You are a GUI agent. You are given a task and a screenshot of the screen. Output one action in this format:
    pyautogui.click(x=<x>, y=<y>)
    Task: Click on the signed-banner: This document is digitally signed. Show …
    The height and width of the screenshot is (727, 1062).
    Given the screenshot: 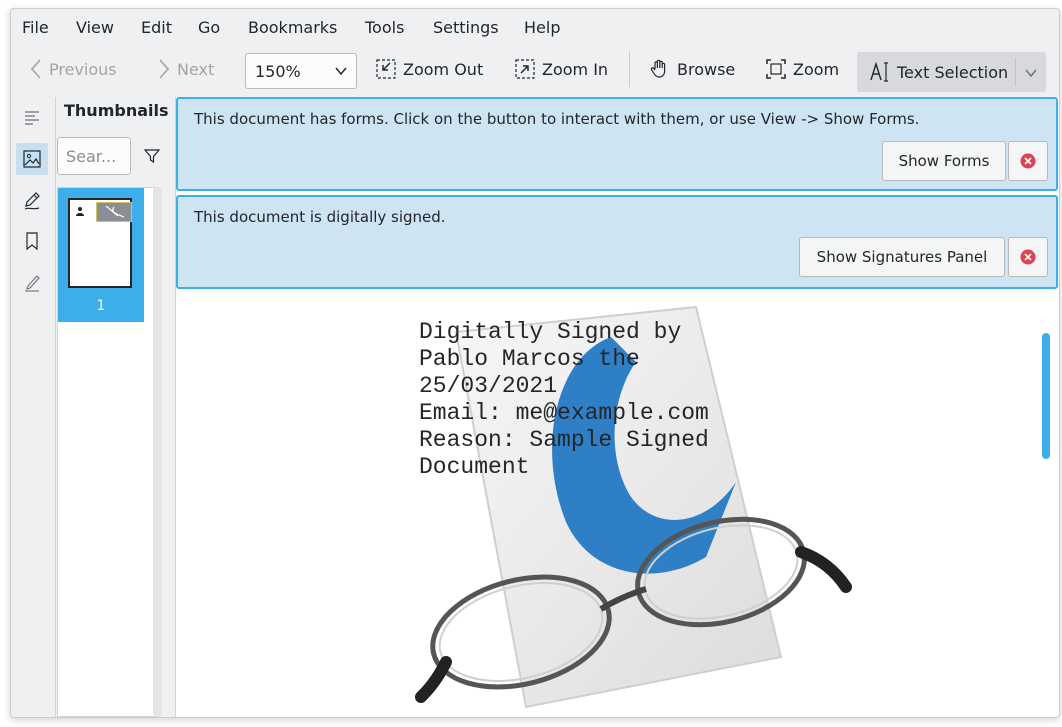 What is the action you would take?
    pyautogui.click(x=617, y=242)
    